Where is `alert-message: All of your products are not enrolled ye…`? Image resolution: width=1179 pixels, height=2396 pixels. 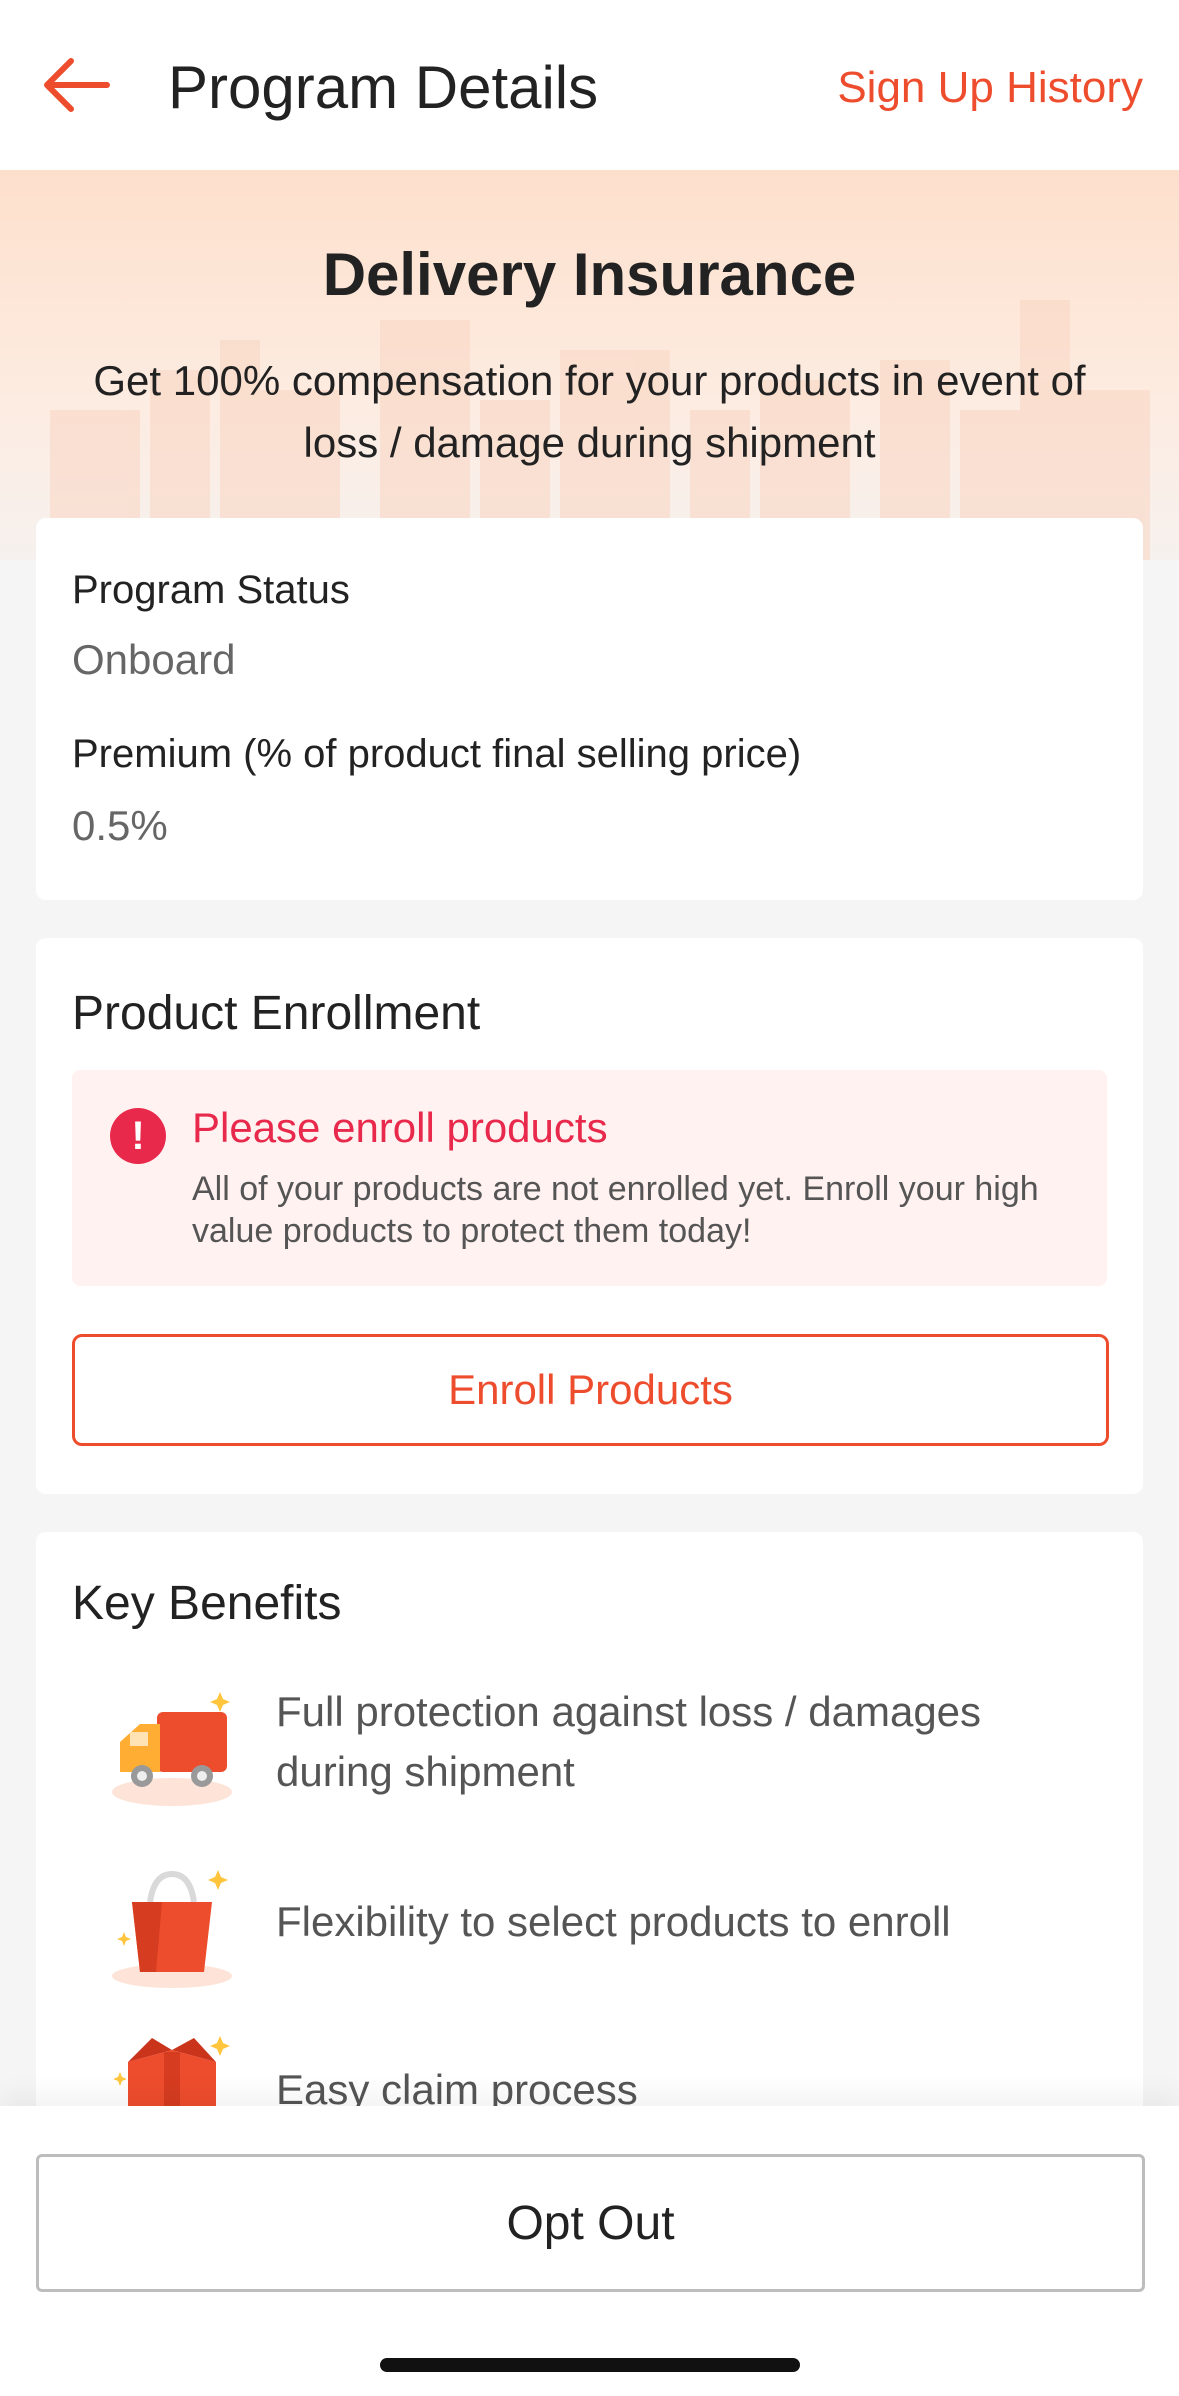 alert-message: All of your products are not enrolled ye… is located at coordinates (615, 1210).